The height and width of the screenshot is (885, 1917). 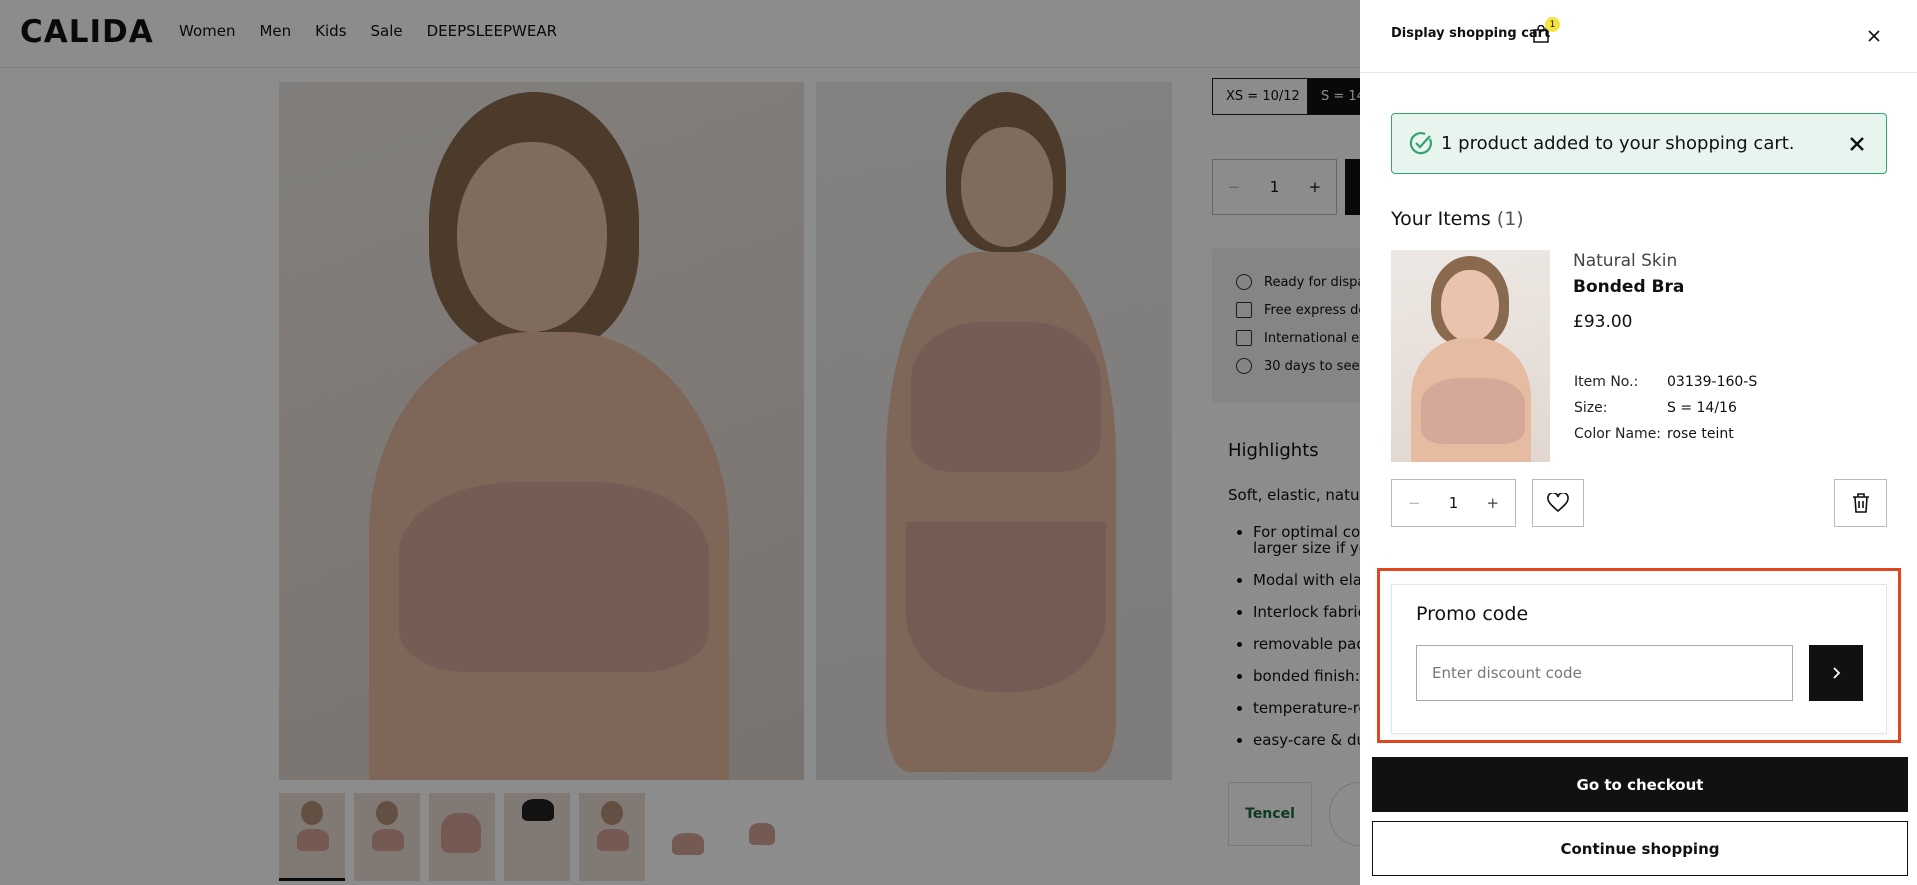 I want to click on apply-promo-button, so click(x=1836, y=673).